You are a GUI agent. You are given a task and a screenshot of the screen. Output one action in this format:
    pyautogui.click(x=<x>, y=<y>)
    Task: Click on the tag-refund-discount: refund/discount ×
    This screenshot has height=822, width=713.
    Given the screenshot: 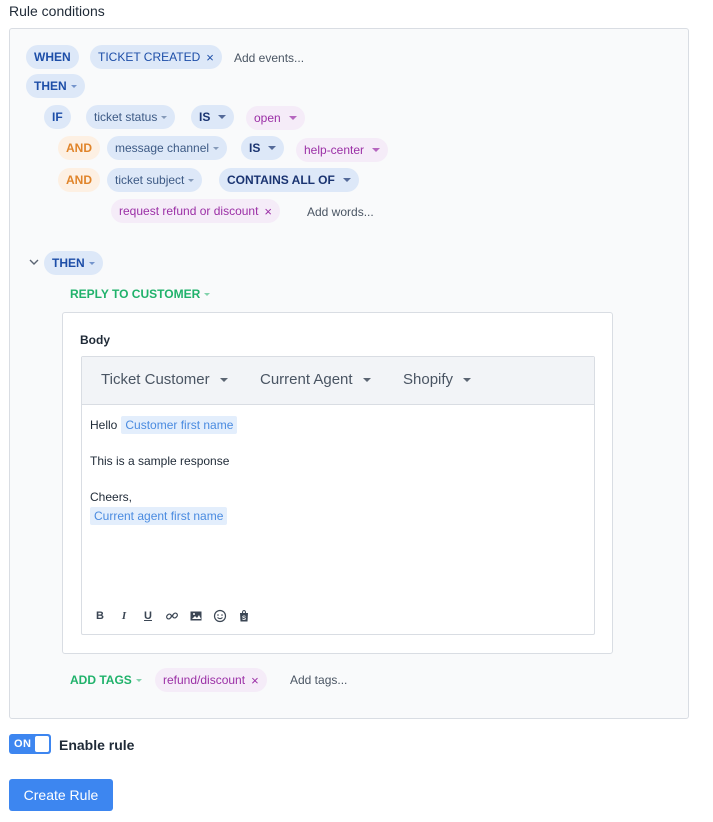 What is the action you would take?
    pyautogui.click(x=211, y=680)
    